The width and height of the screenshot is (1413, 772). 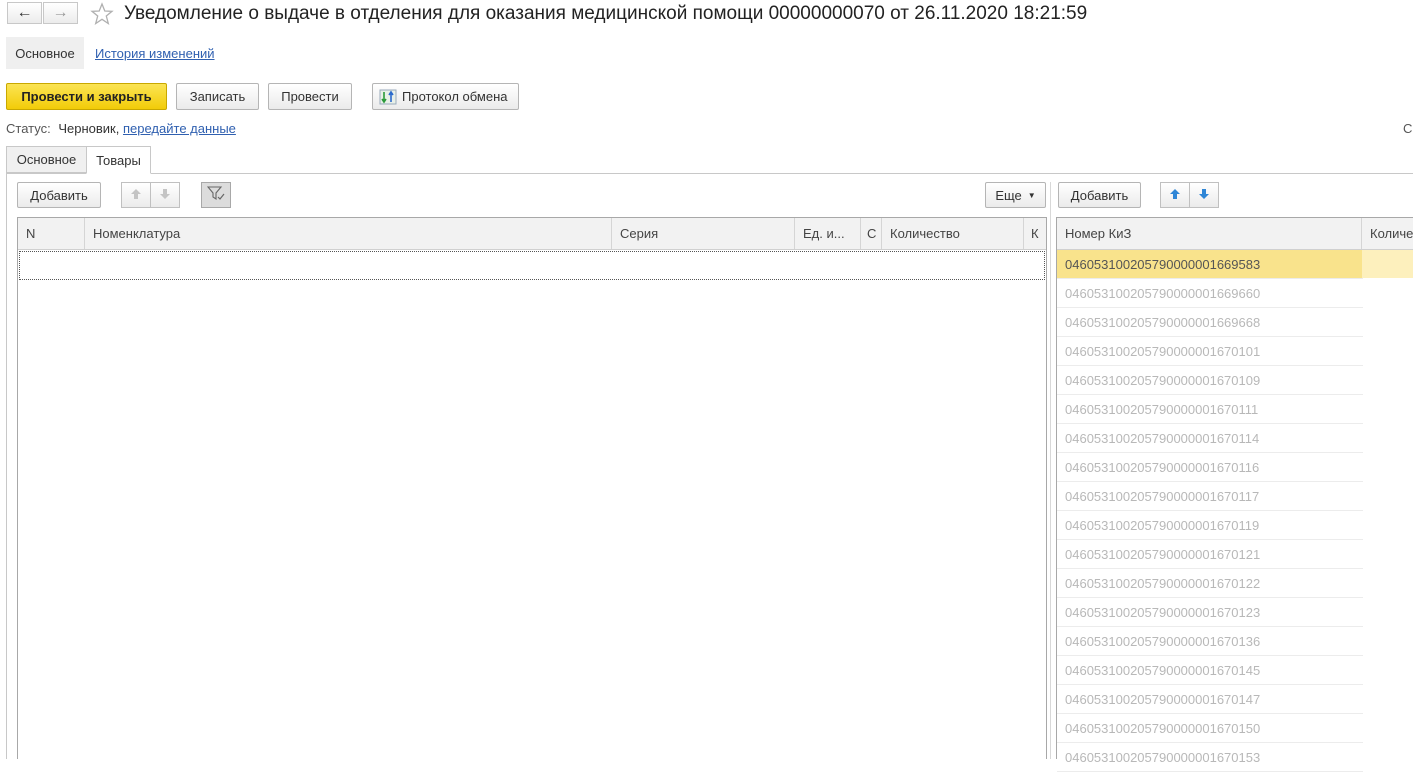 I want to click on kiz-row: 046053100205790000001669583, so click(x=1210, y=264).